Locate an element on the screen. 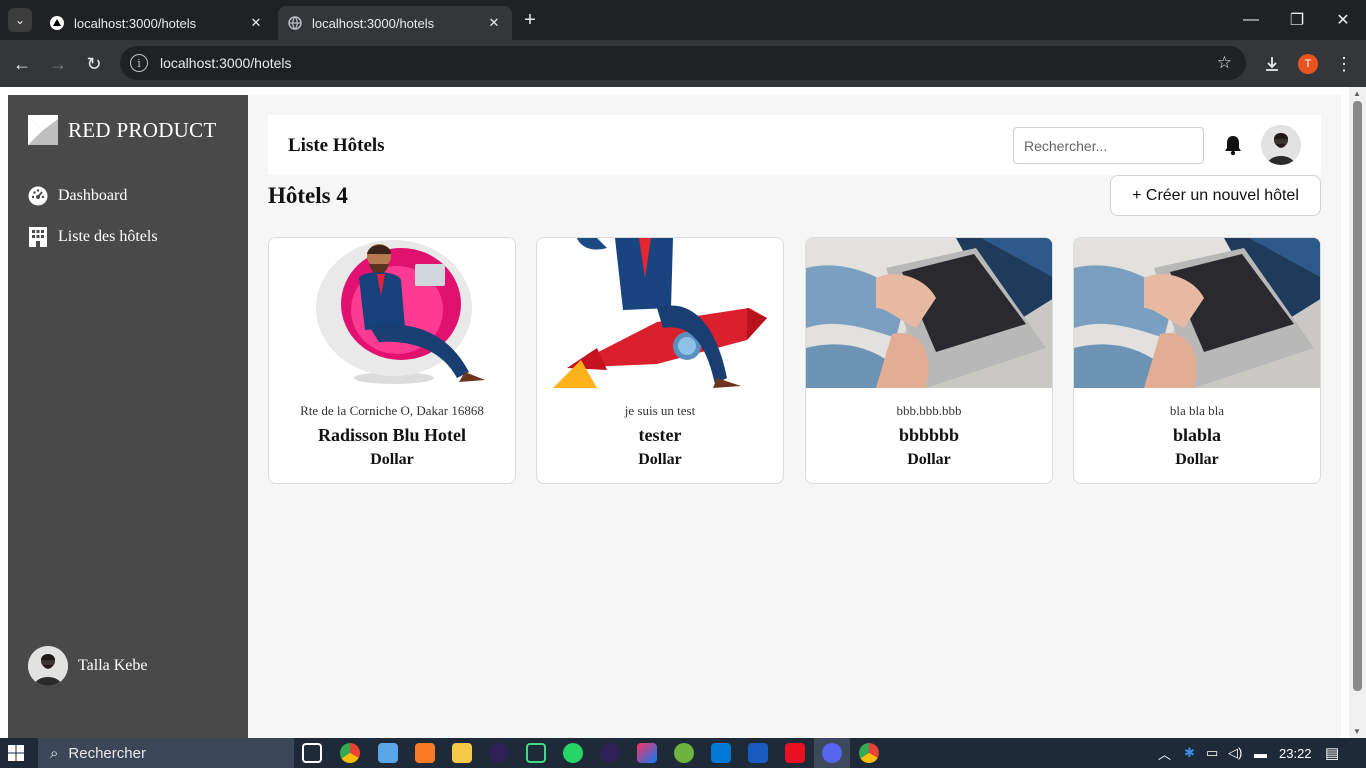  network-icon: ▭ is located at coordinates (1212, 753).